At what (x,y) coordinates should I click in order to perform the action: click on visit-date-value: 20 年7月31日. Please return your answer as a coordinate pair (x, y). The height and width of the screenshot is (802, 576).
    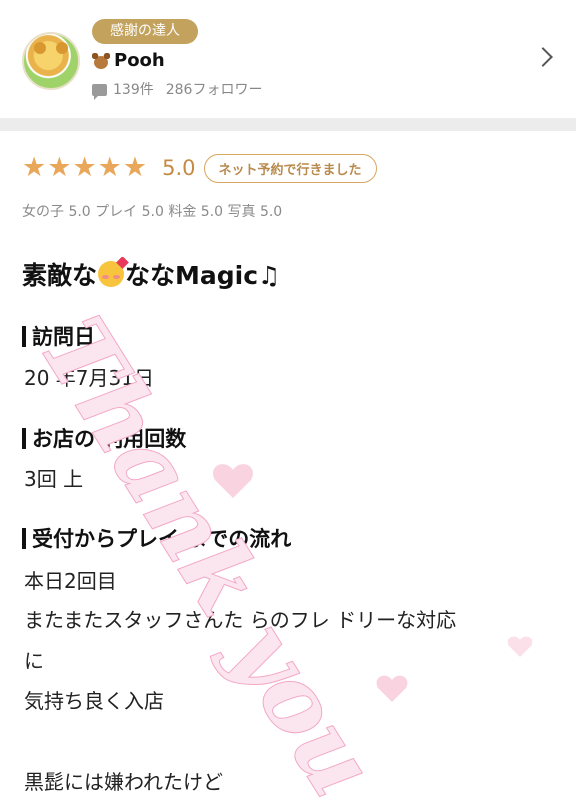
    Looking at the image, I should click on (89, 378).